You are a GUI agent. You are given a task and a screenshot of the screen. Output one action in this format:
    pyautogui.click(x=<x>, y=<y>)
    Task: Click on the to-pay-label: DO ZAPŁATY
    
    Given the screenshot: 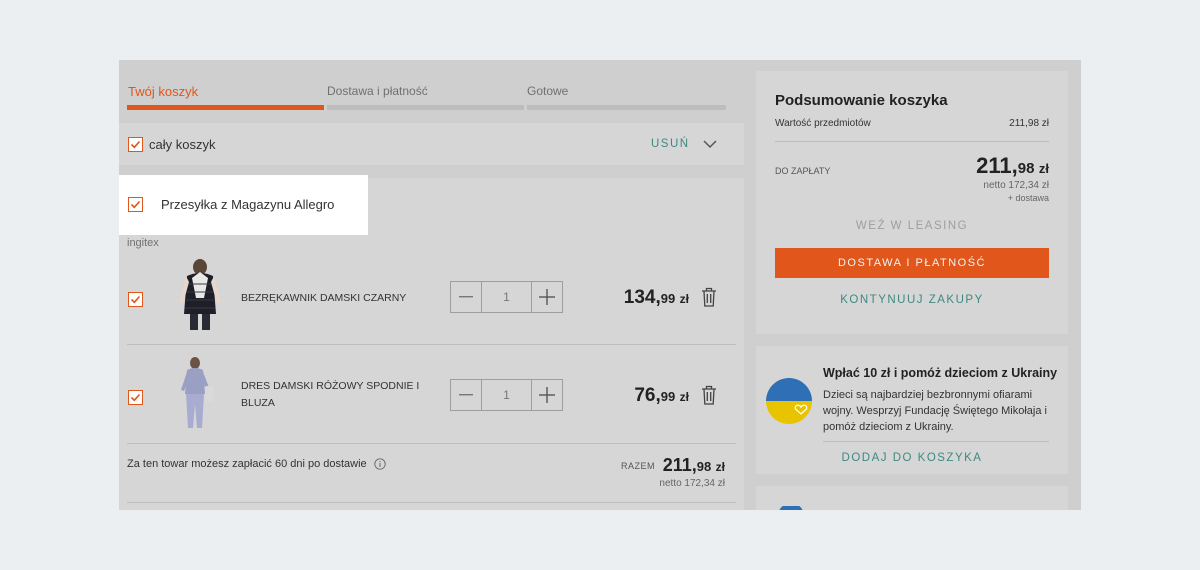 What is the action you would take?
    pyautogui.click(x=803, y=171)
    